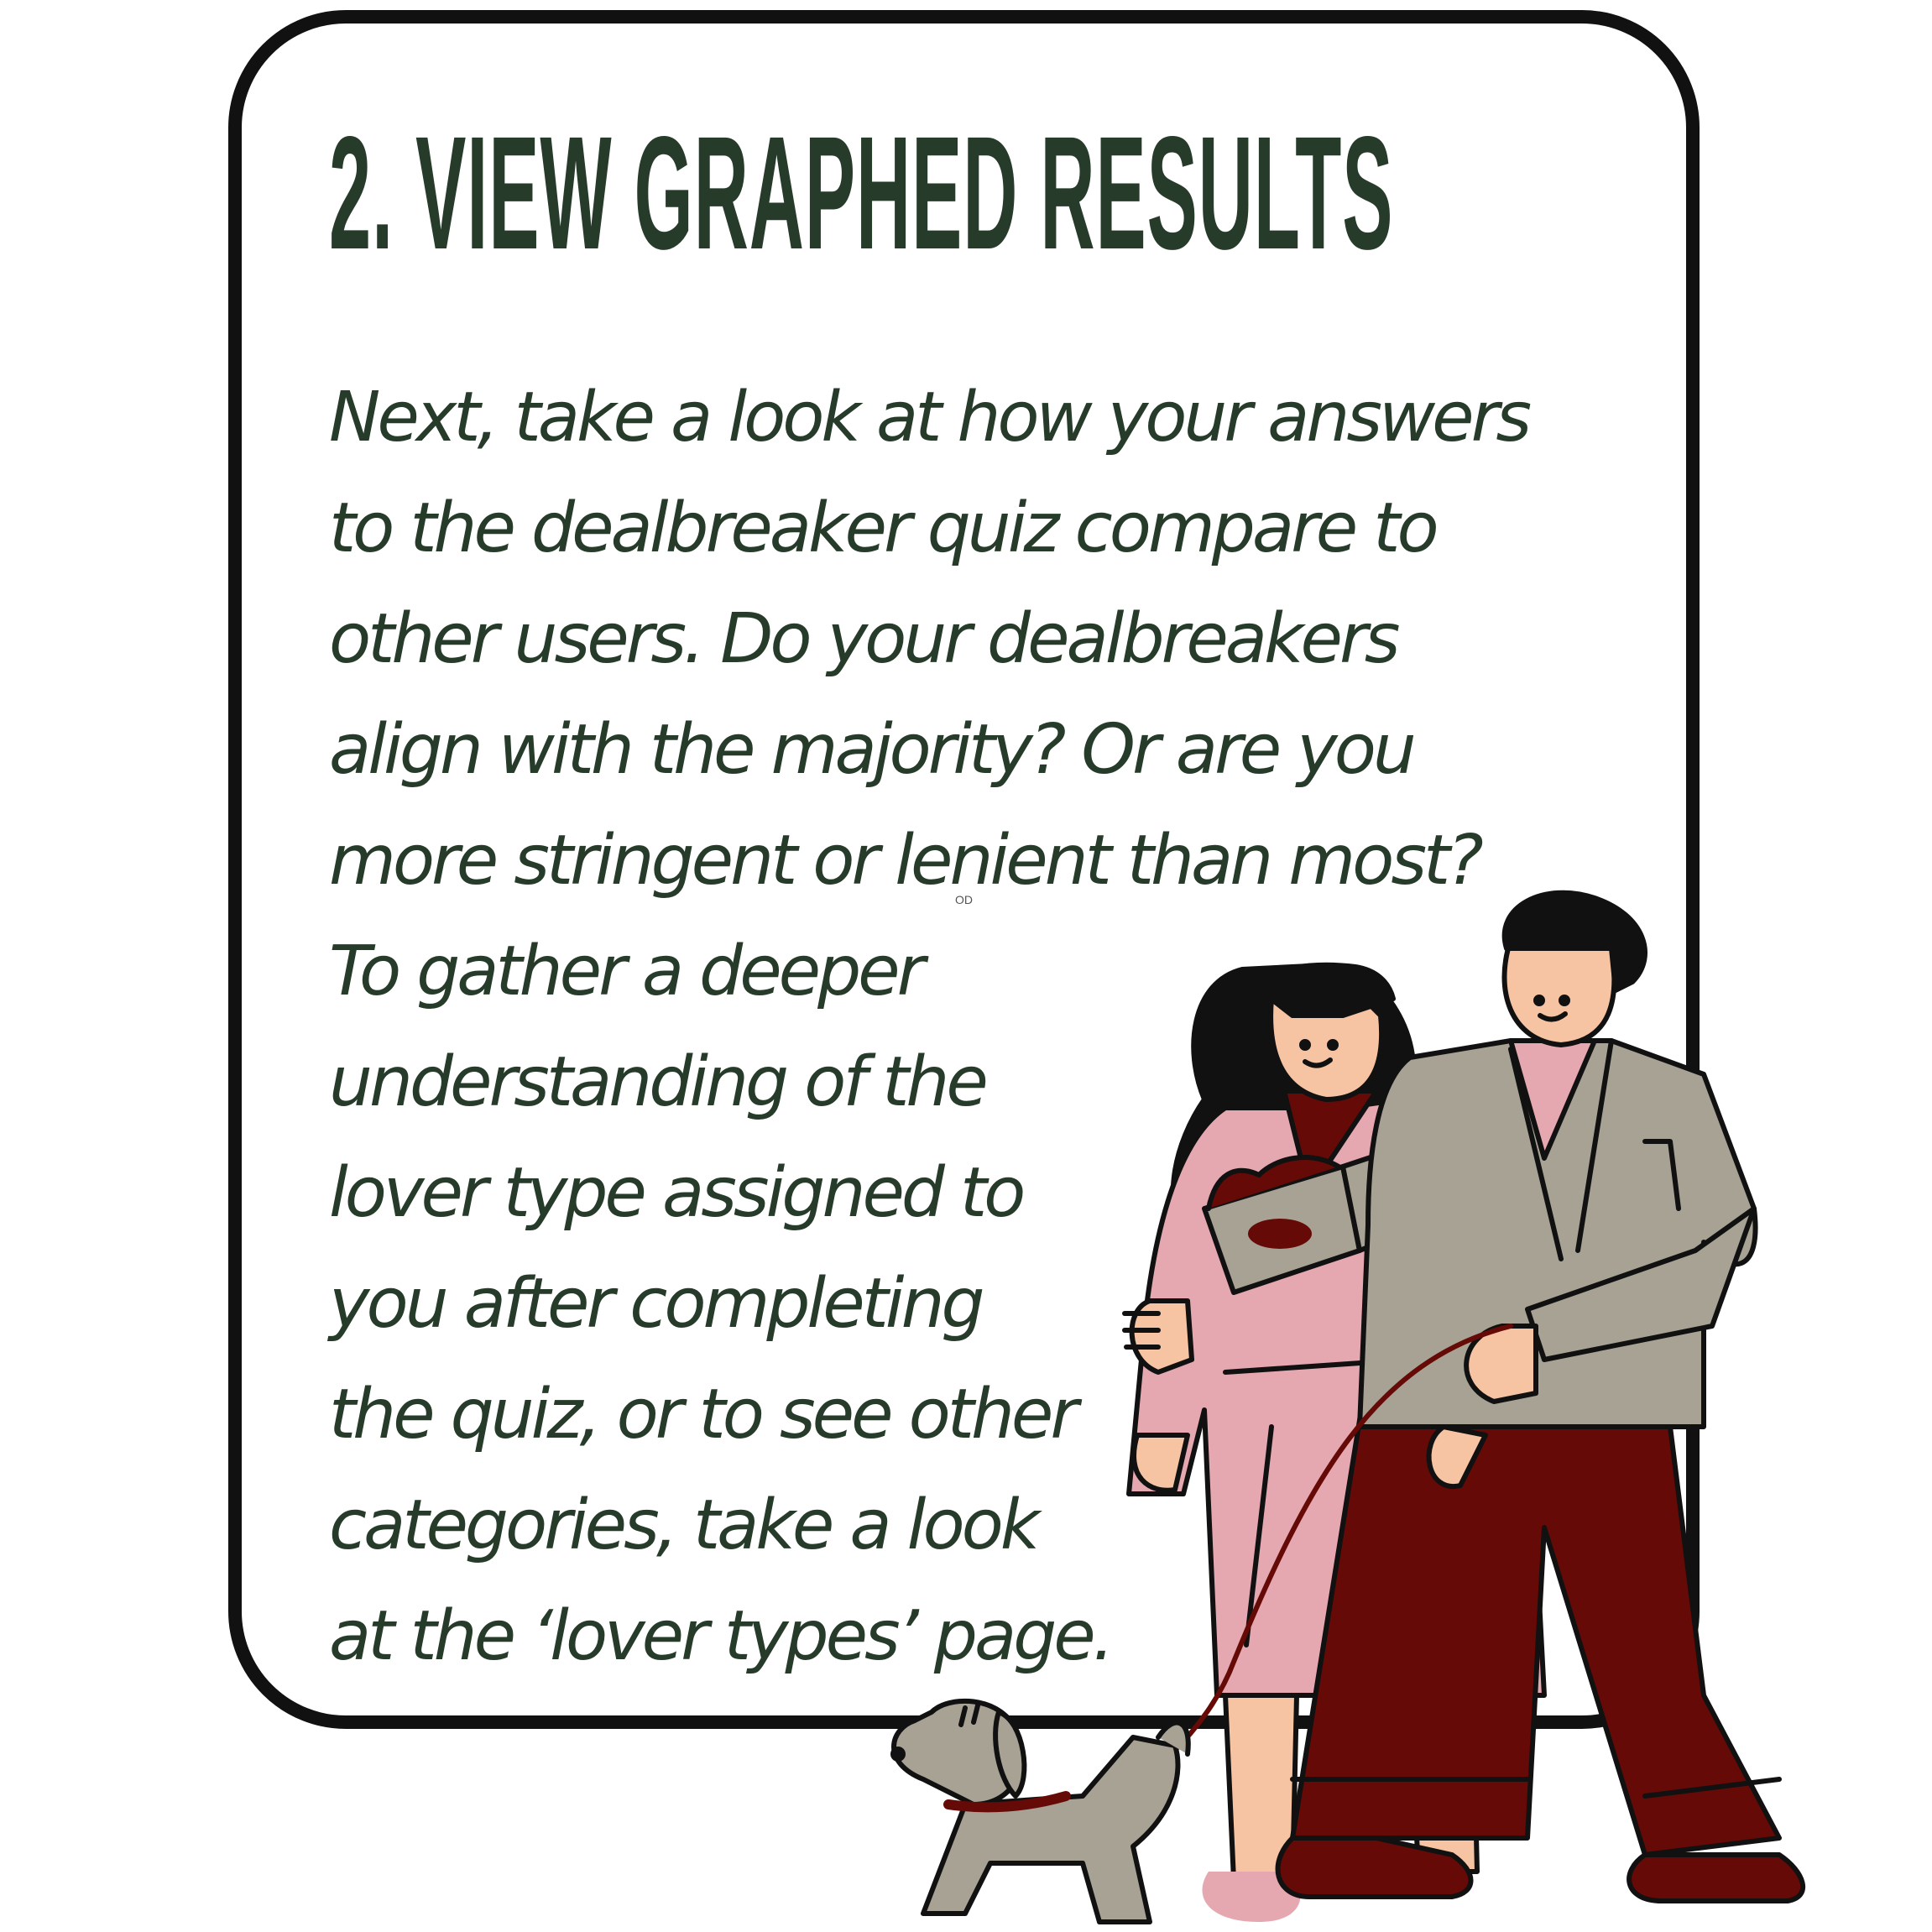  What do you see at coordinates (860, 193) in the screenshot?
I see `page-title: 2. VIEW GRAPHED RESULTS` at bounding box center [860, 193].